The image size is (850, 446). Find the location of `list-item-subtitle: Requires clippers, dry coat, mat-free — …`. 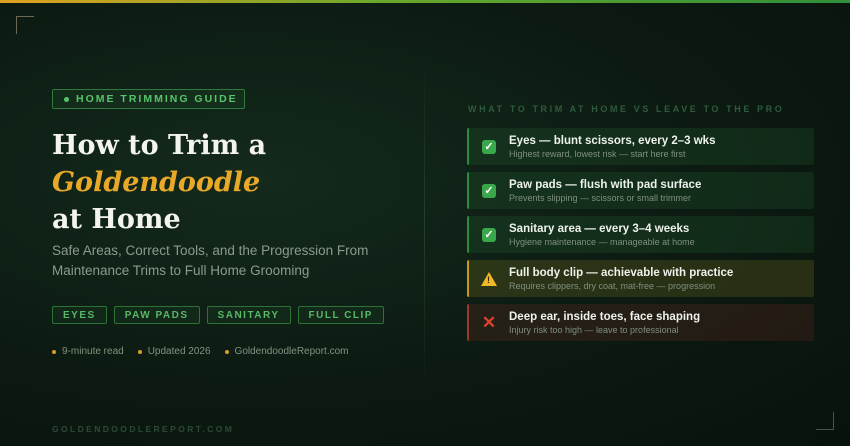

list-item-subtitle: Requires clippers, dry coat, mat-free — … is located at coordinates (612, 285).